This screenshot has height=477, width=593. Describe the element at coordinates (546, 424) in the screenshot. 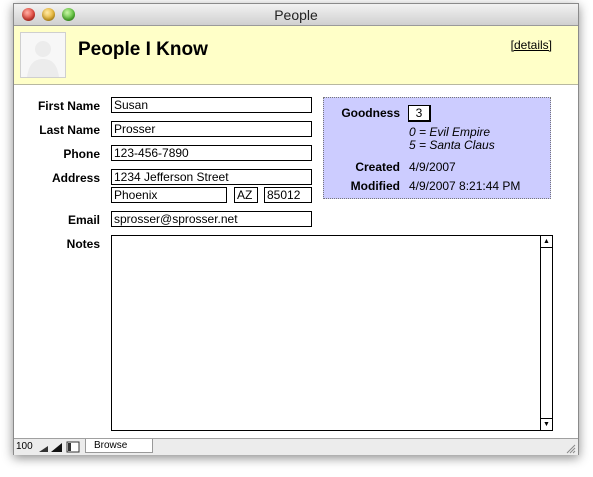

I see `scroll-down-arrow-icon: ▼` at that location.